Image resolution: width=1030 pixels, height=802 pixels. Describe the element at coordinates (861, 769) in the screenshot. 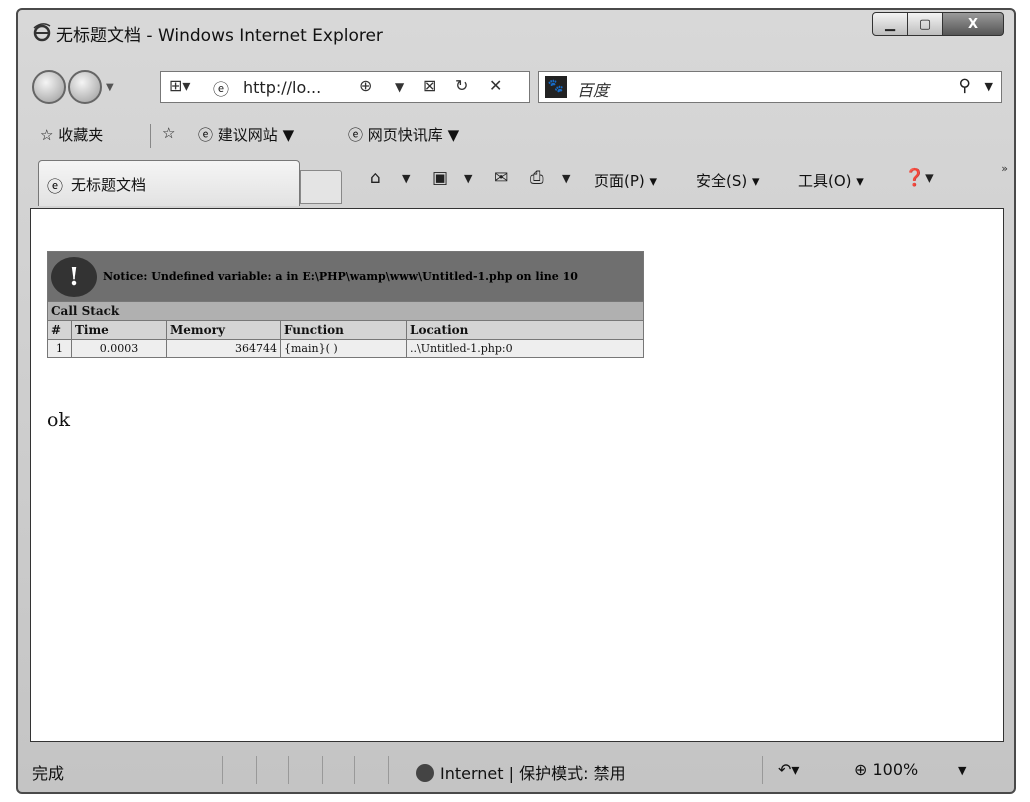

I see `zoom-icon: ⊕` at that location.